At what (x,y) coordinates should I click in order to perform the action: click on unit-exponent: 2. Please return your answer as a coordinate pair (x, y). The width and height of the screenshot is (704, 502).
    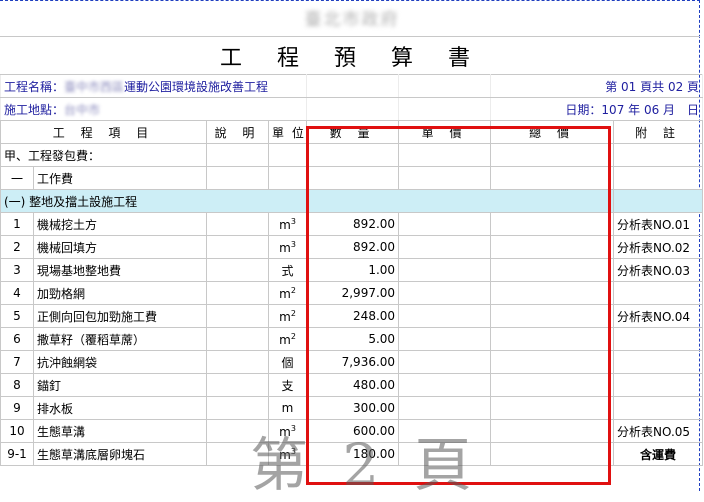
    Looking at the image, I should click on (293, 336).